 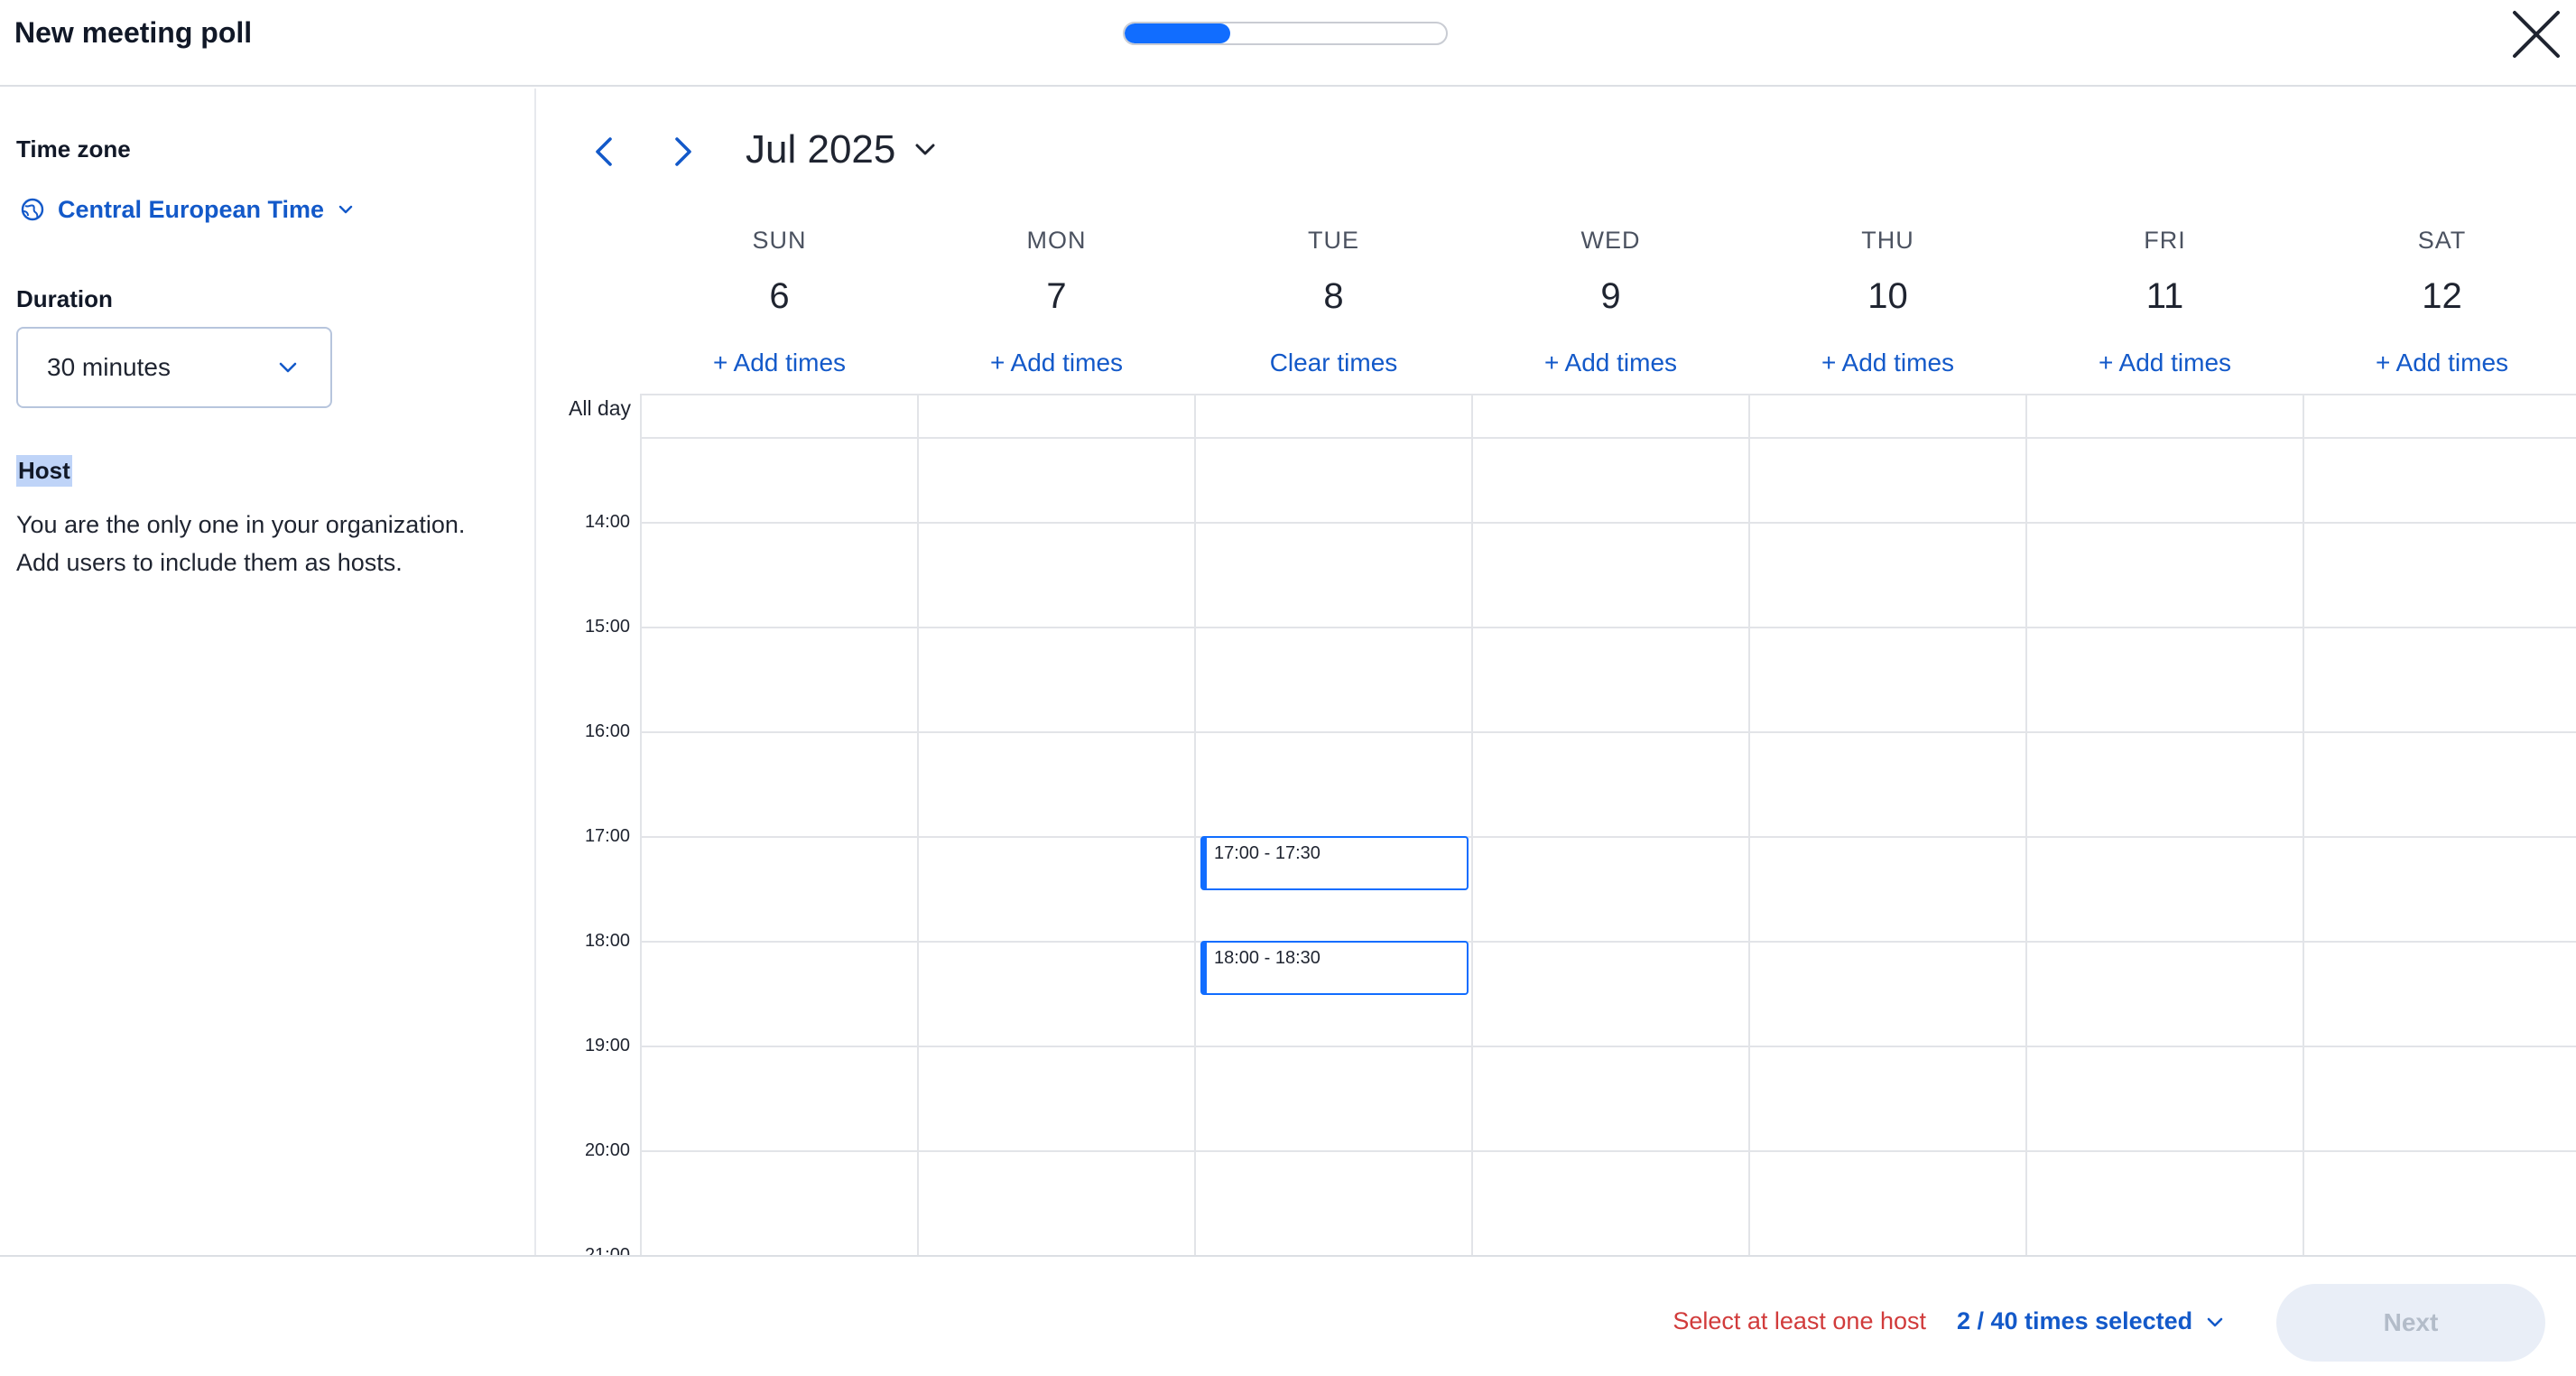 What do you see at coordinates (191, 209) in the screenshot?
I see `timezone-value: Central European Time` at bounding box center [191, 209].